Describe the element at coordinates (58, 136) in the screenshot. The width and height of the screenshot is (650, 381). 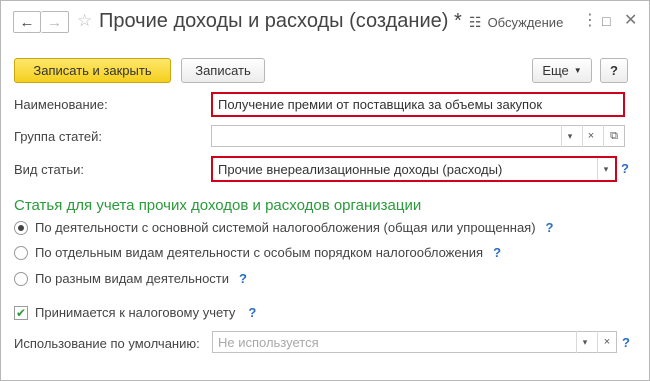
I see `group-label: Группа статей:` at that location.